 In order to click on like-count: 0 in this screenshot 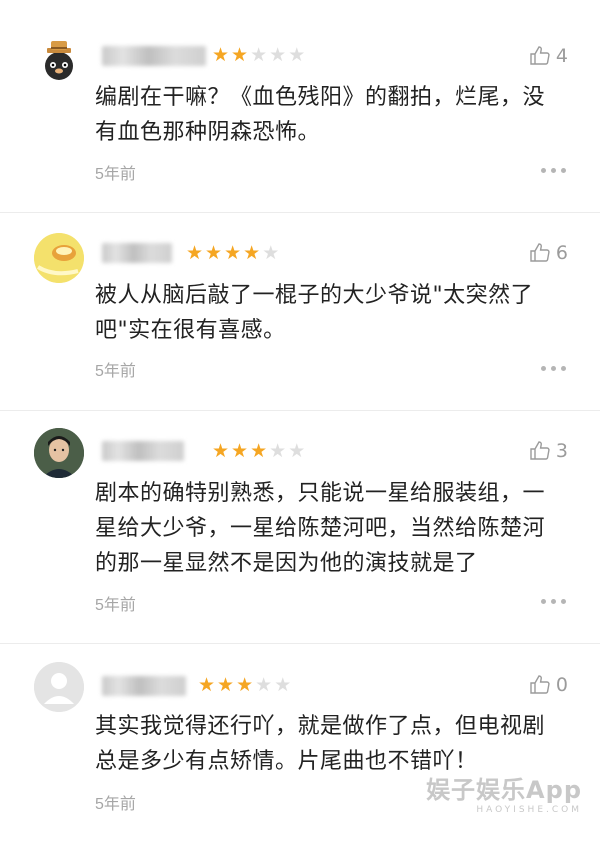, I will do `click(561, 685)`.